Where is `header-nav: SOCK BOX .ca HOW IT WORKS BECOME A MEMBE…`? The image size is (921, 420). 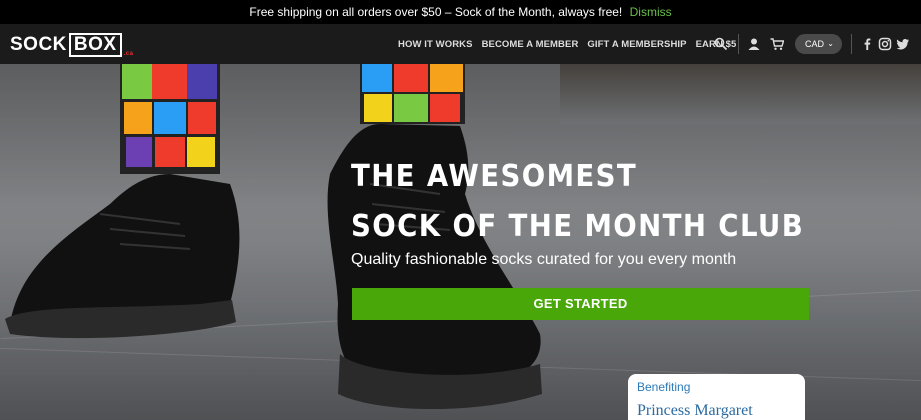 header-nav: SOCK BOX .ca HOW IT WORKS BECOME A MEMBE… is located at coordinates (460, 44).